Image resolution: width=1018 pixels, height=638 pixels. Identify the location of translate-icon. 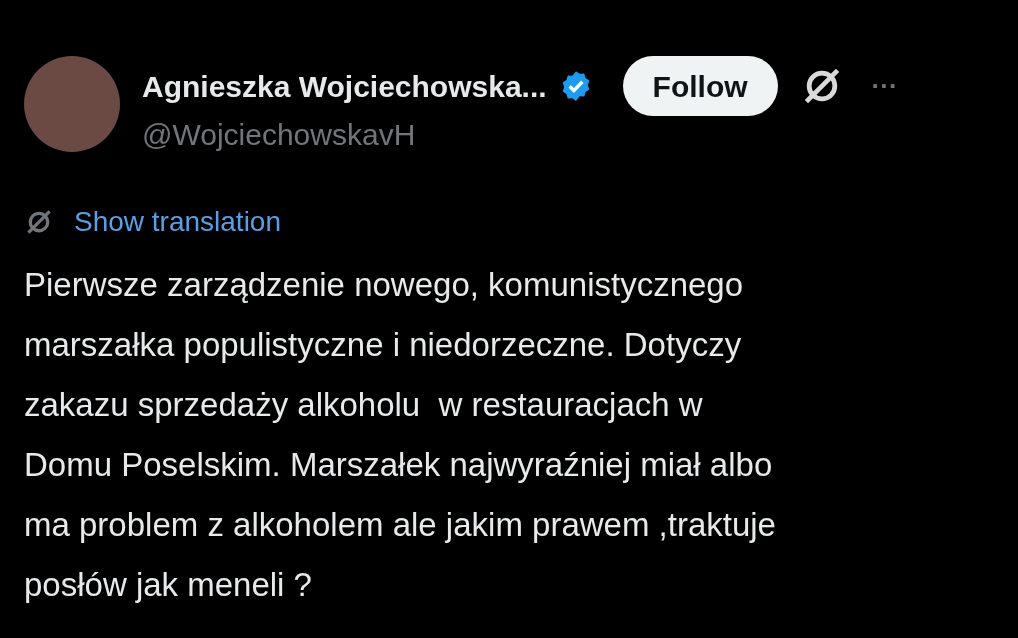
(39, 222).